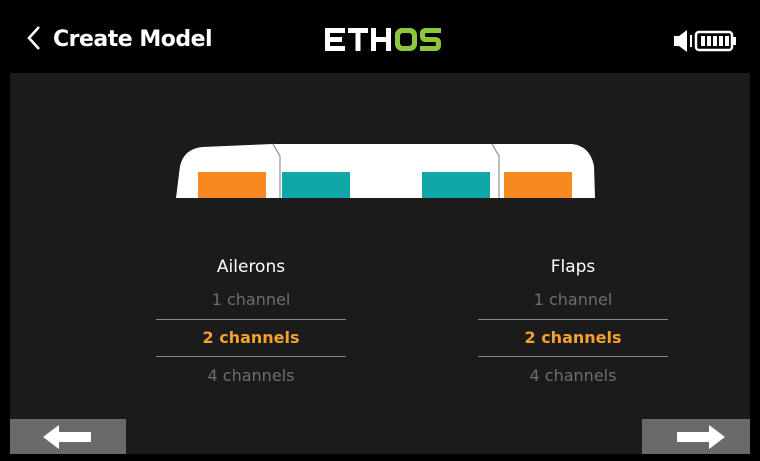 Image resolution: width=760 pixels, height=461 pixels. What do you see at coordinates (456, 185) in the screenshot?
I see `right-flap` at bounding box center [456, 185].